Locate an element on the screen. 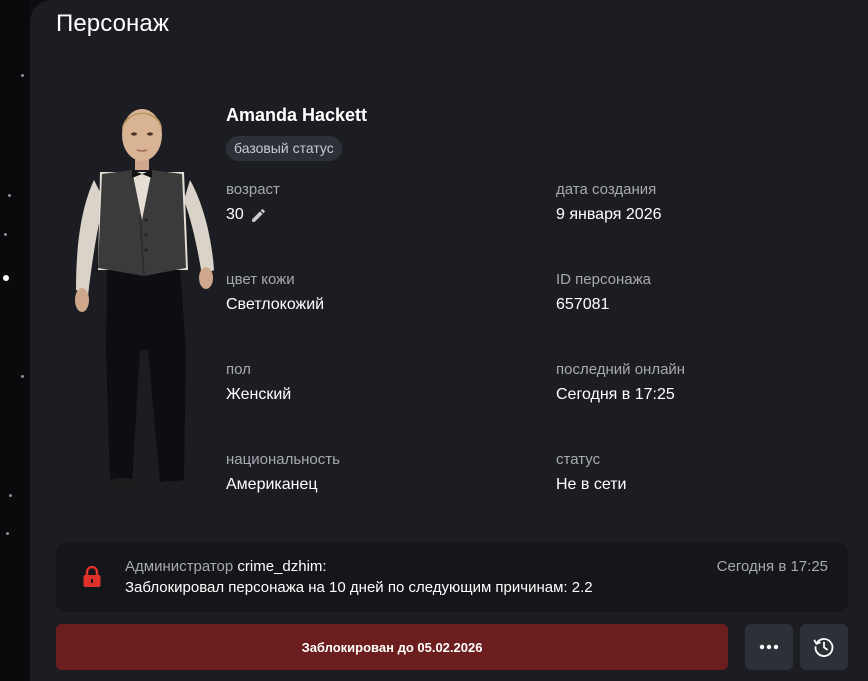 Image resolution: width=868 pixels, height=681 pixels. online-status-field: статус Не в сети is located at coordinates (591, 472).